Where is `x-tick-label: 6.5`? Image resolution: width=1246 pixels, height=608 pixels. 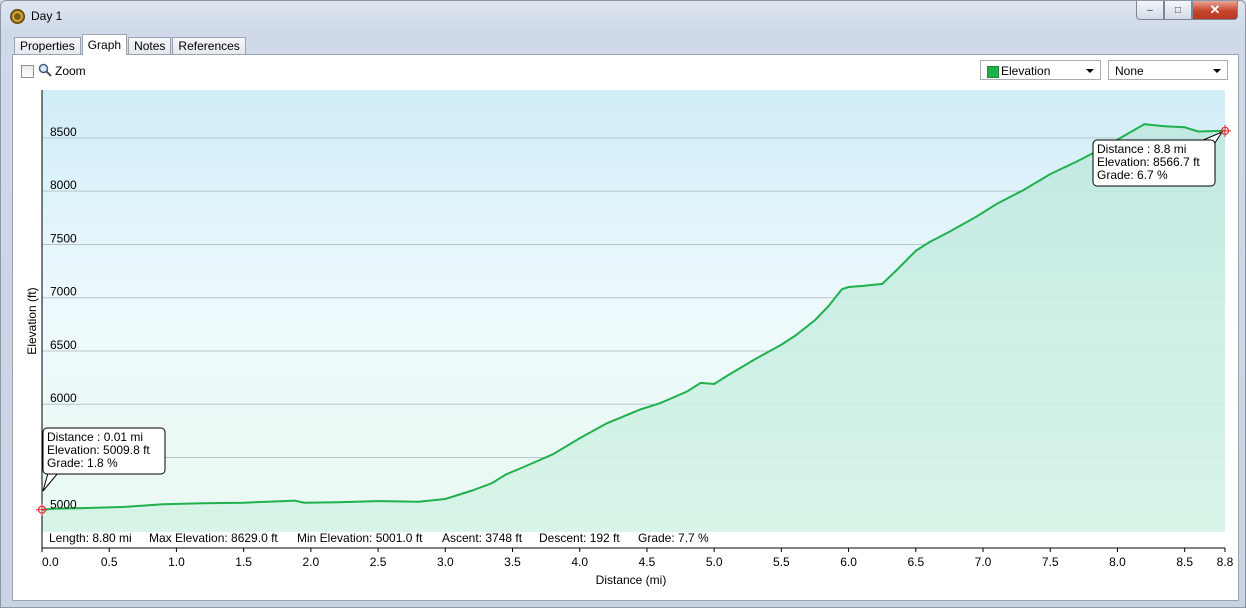
x-tick-label: 6.5 is located at coordinates (915, 562).